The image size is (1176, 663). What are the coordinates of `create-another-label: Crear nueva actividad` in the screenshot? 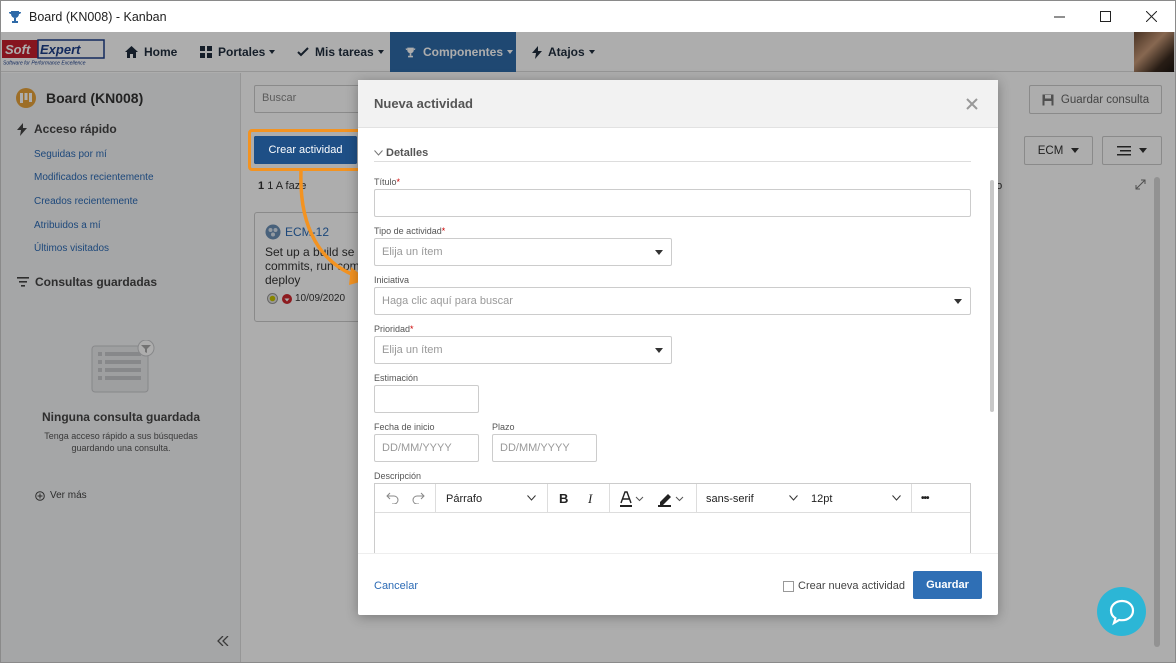 It's located at (852, 586).